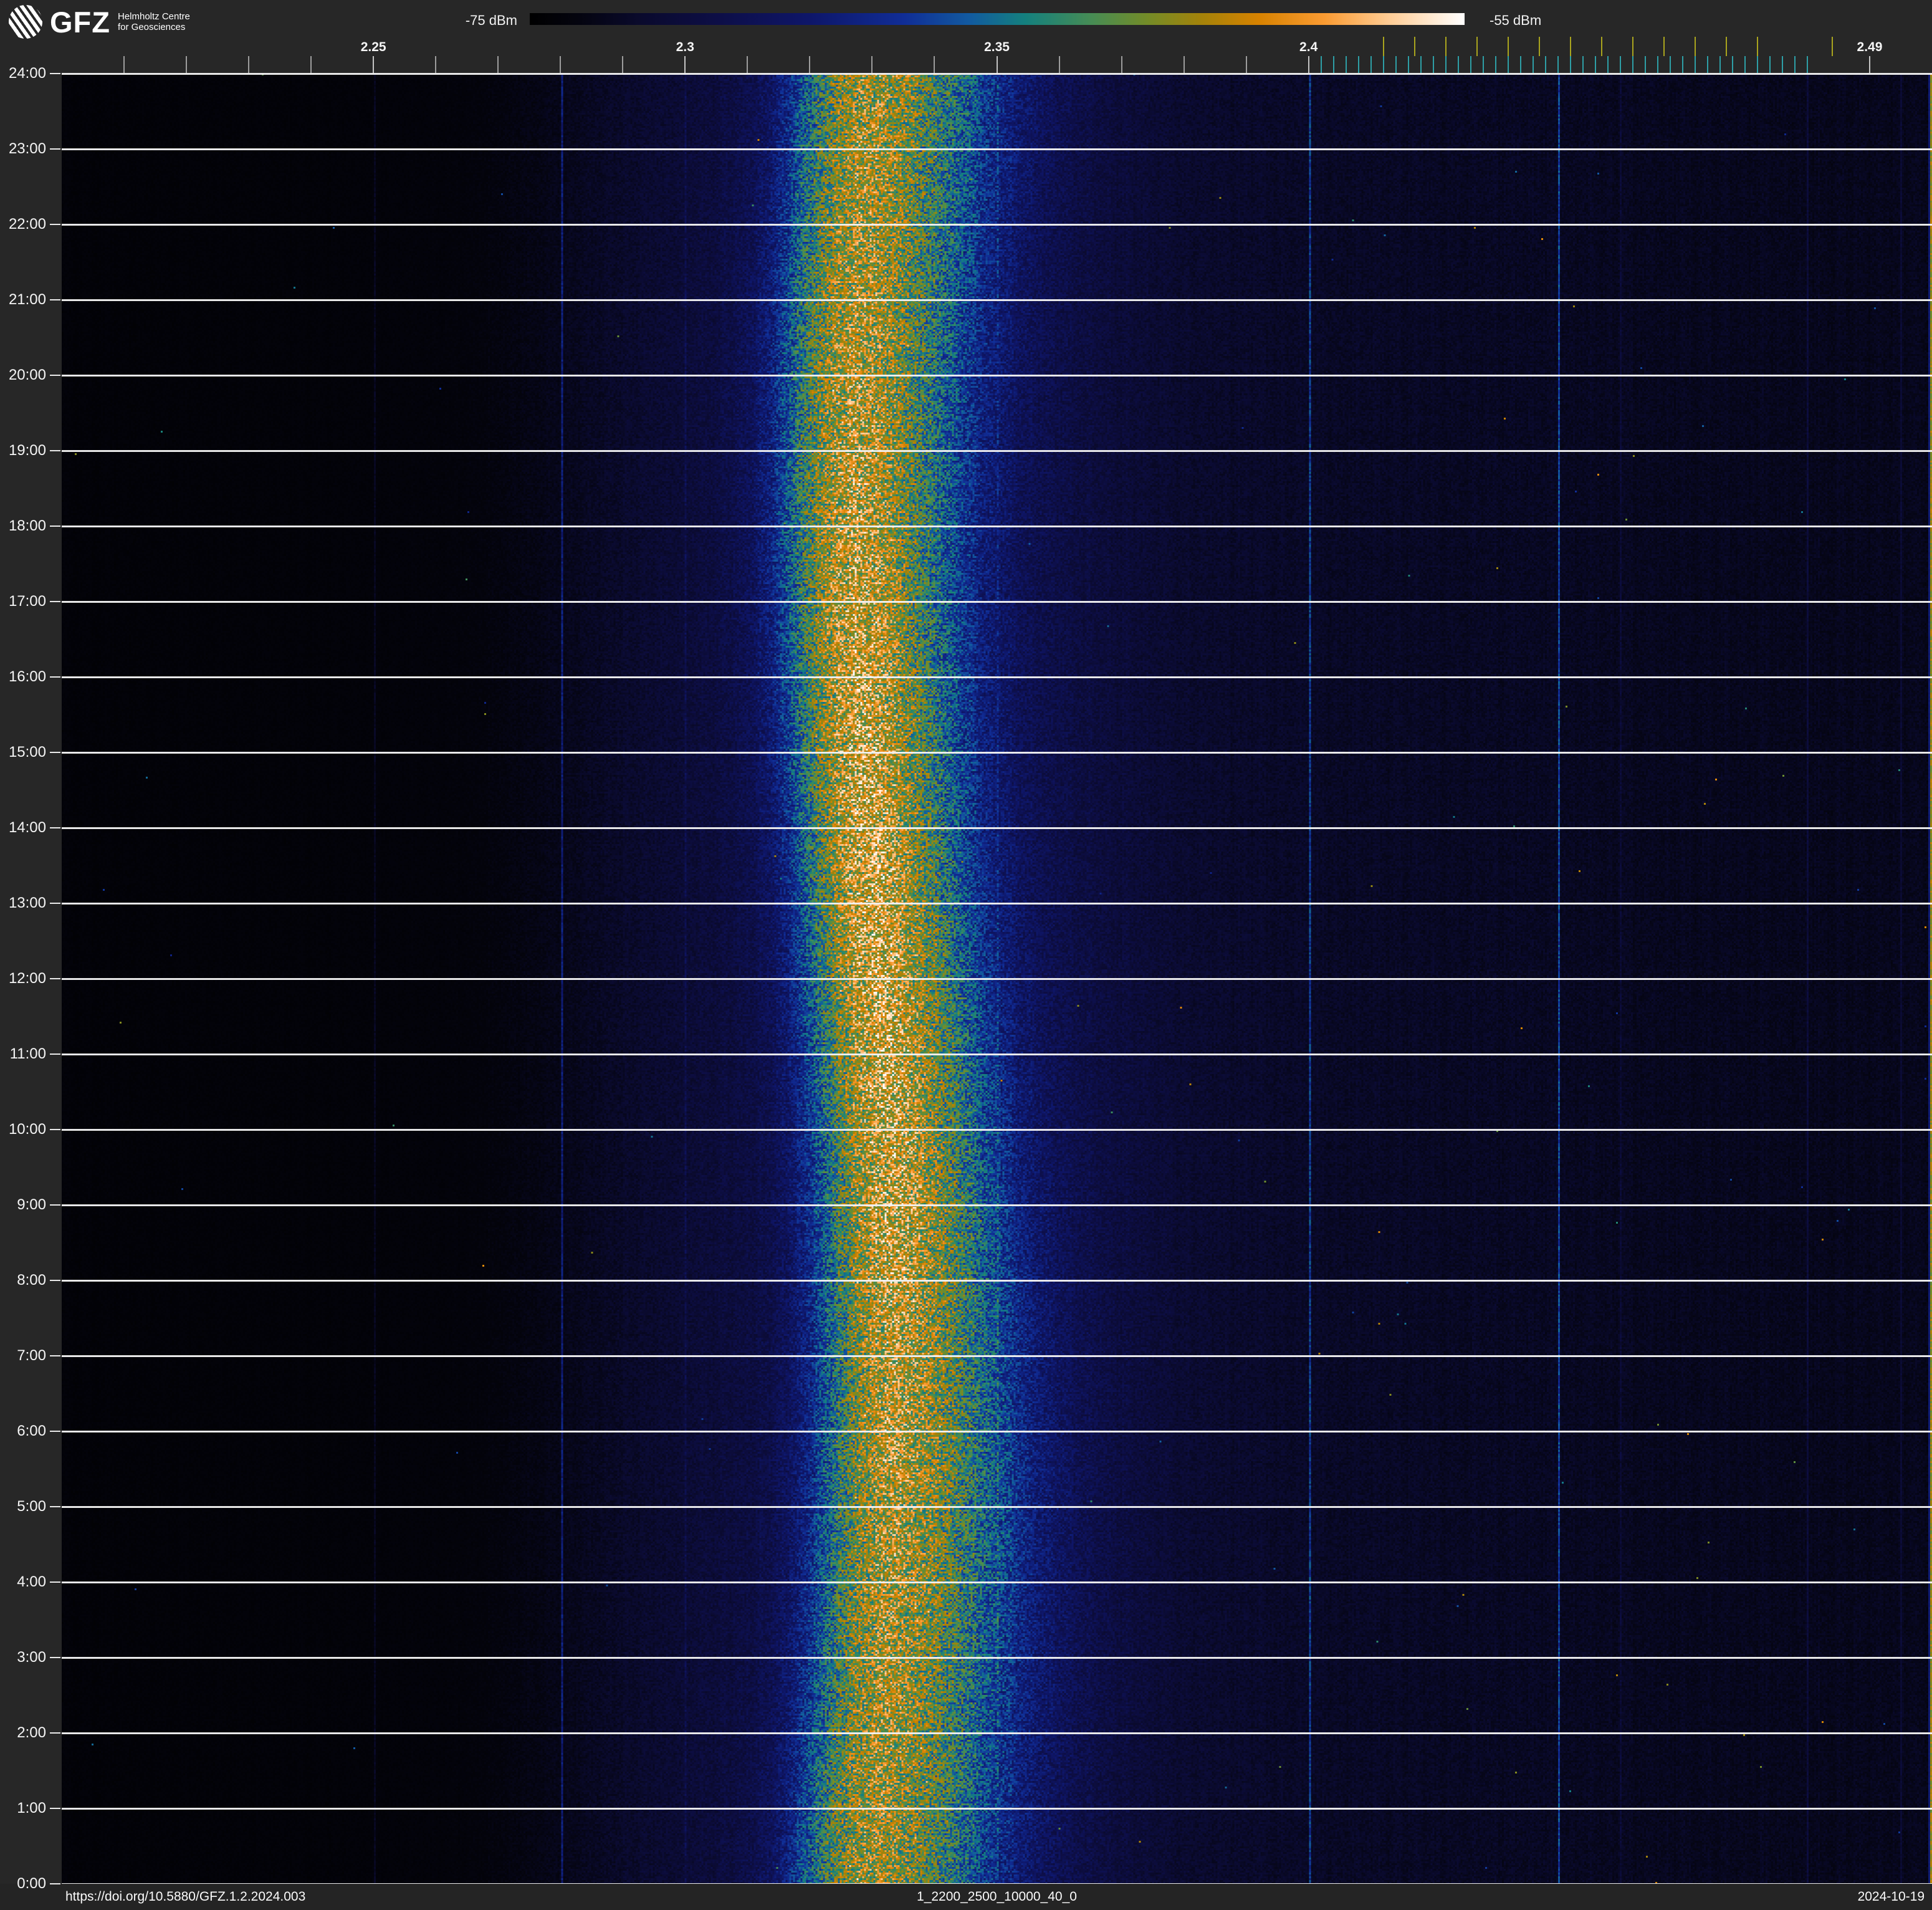 This screenshot has width=1932, height=1910. What do you see at coordinates (27, 1053) in the screenshot?
I see `hour-label: 11:00` at bounding box center [27, 1053].